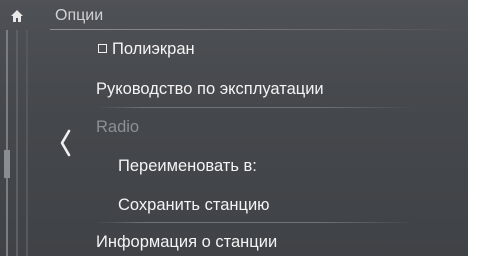  I want to click on menu-item-owners-manual: Руководство по эксплуатации, so click(210, 89).